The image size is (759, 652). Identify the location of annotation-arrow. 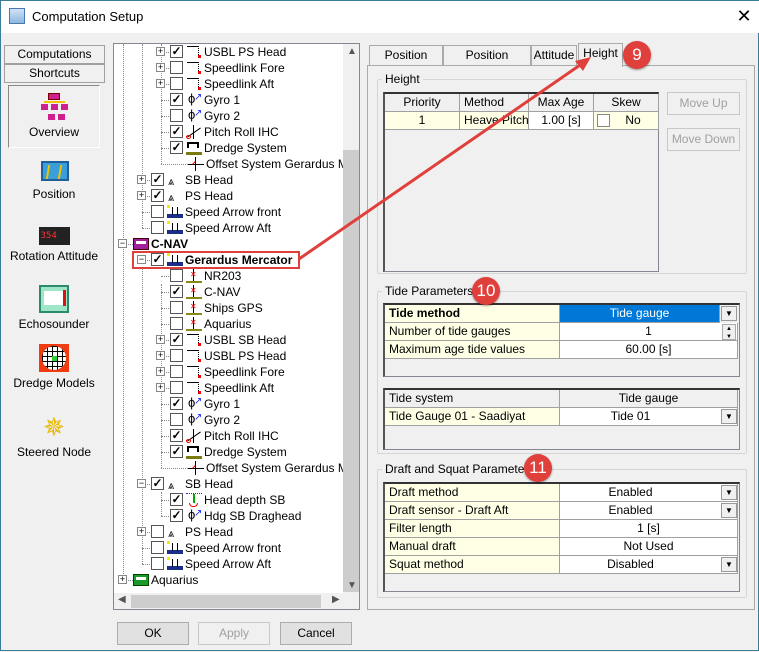
(444, 159).